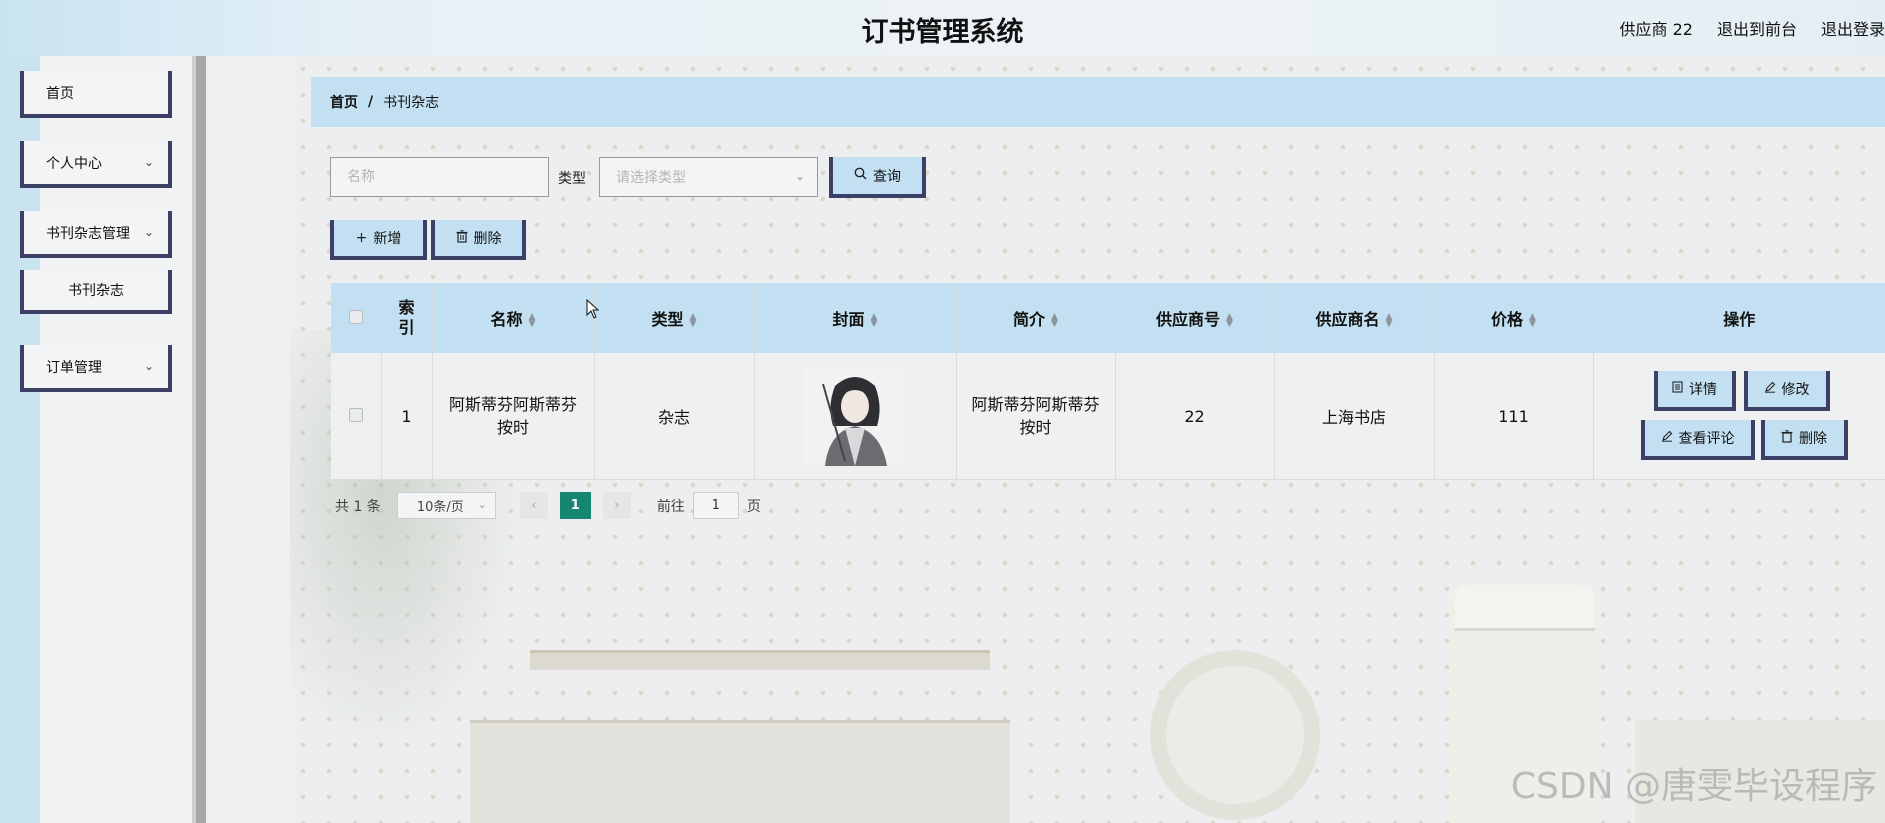 The image size is (1885, 823). I want to click on search-button-label: 查询, so click(887, 176).